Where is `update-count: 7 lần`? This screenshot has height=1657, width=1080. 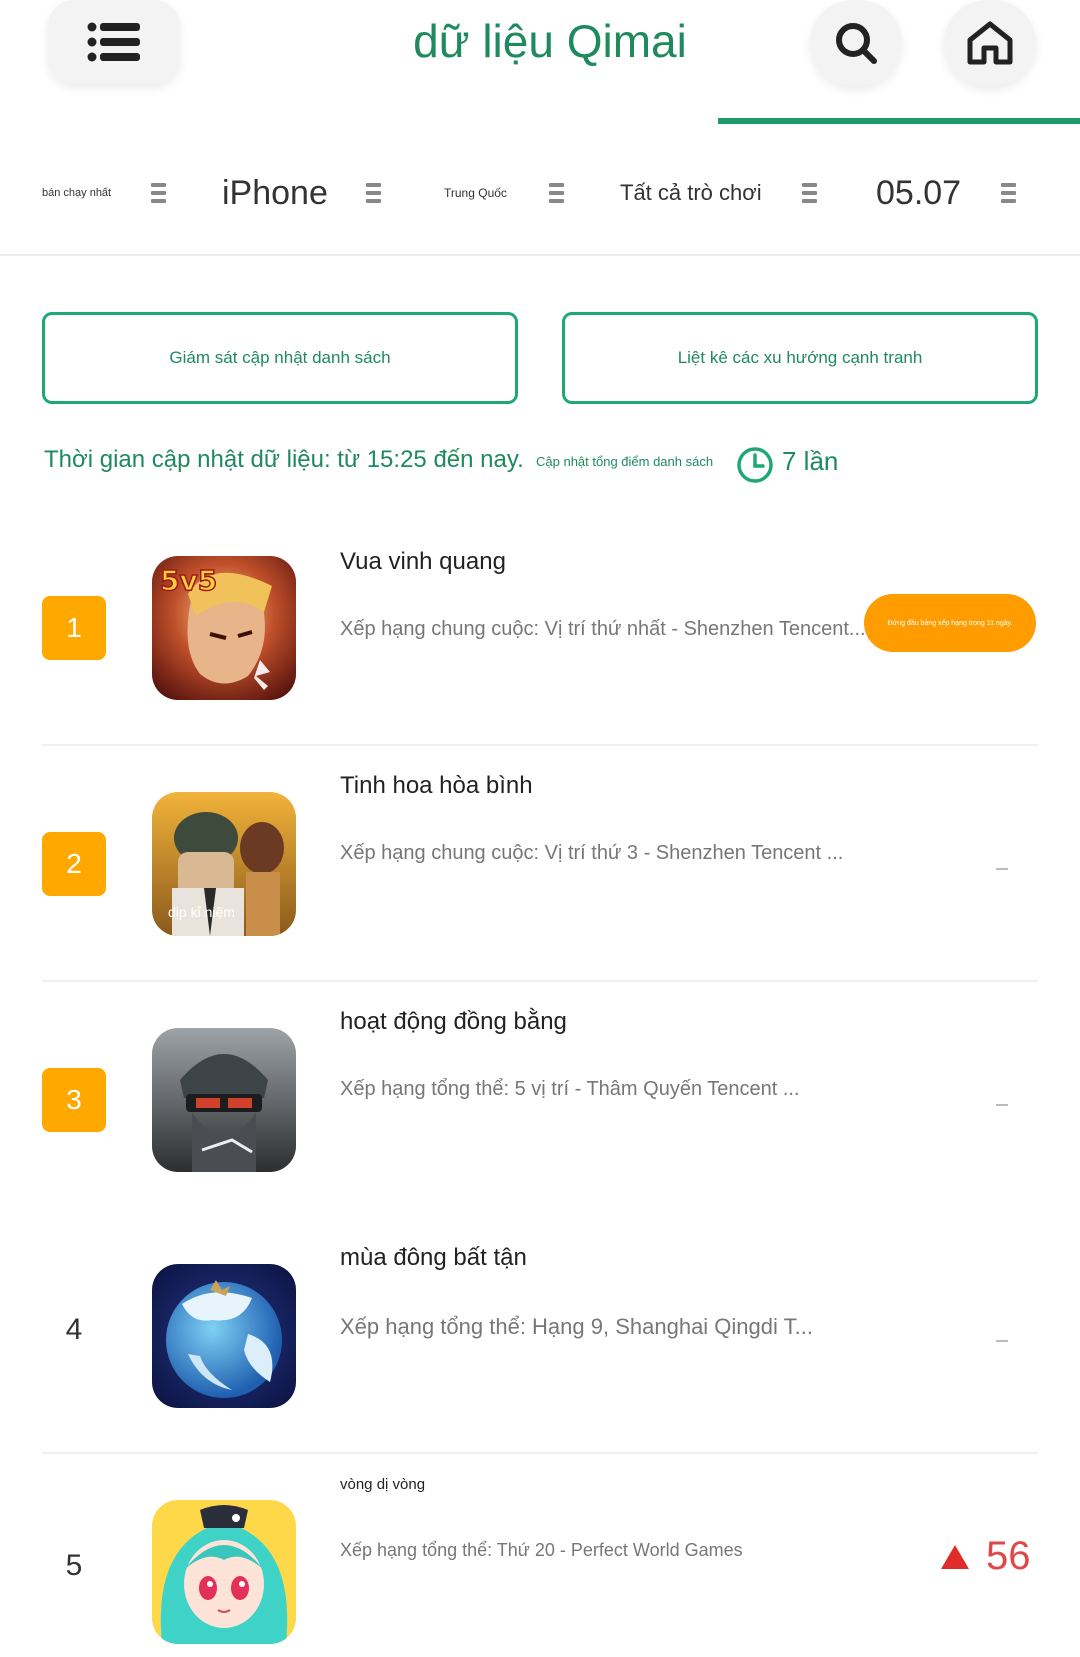 update-count: 7 lần is located at coordinates (810, 461).